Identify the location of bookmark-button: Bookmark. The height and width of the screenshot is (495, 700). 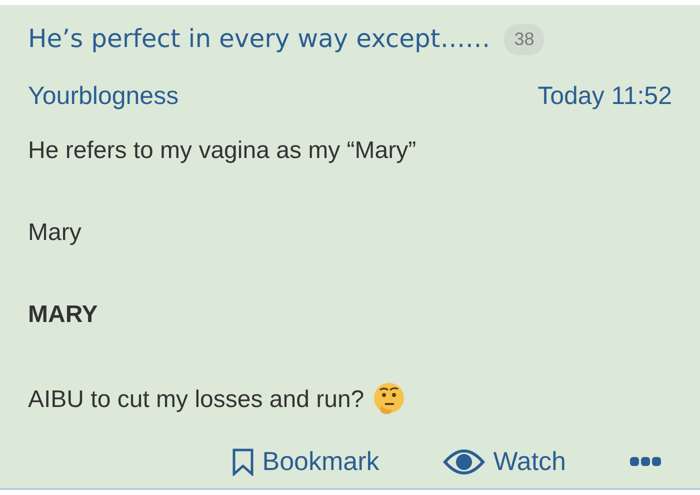
(306, 461).